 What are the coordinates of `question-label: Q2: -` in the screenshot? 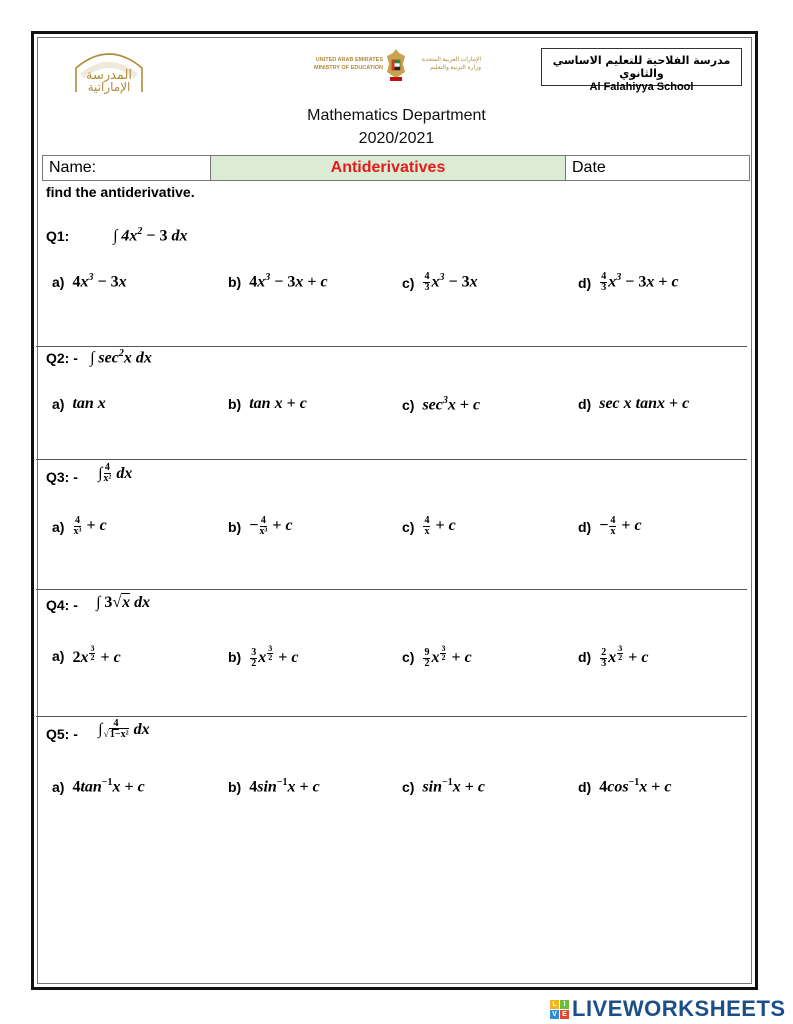 It's located at (62, 358).